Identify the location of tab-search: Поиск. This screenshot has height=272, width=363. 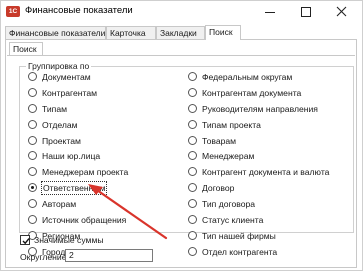
(223, 32).